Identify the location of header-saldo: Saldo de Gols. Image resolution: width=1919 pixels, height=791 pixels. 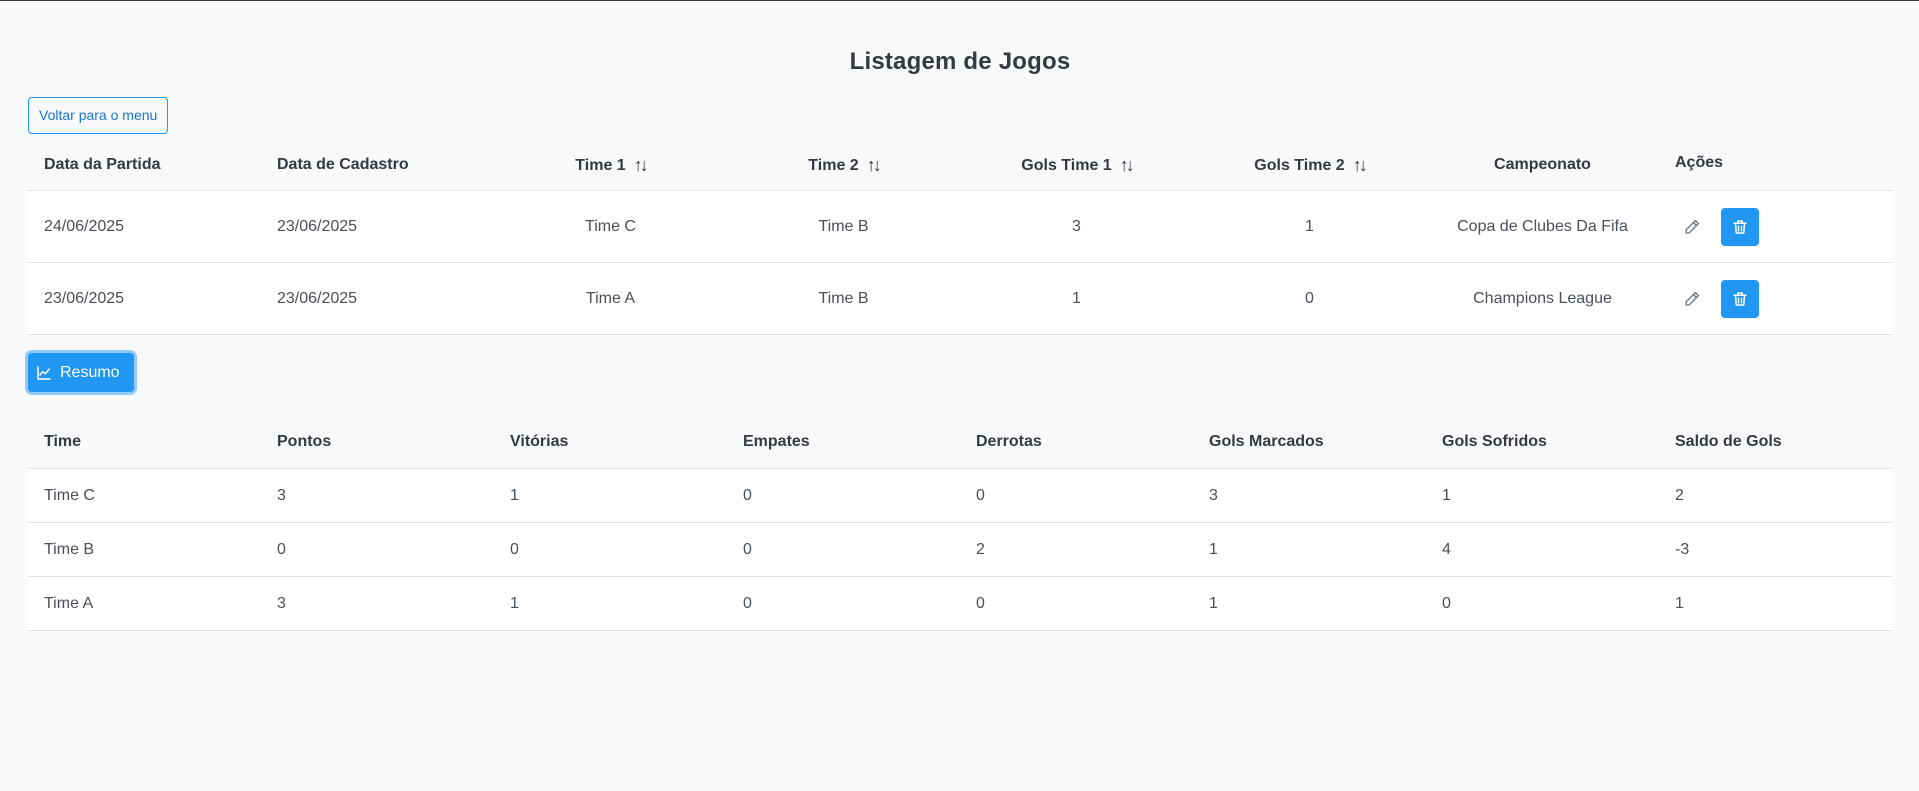
(1728, 441).